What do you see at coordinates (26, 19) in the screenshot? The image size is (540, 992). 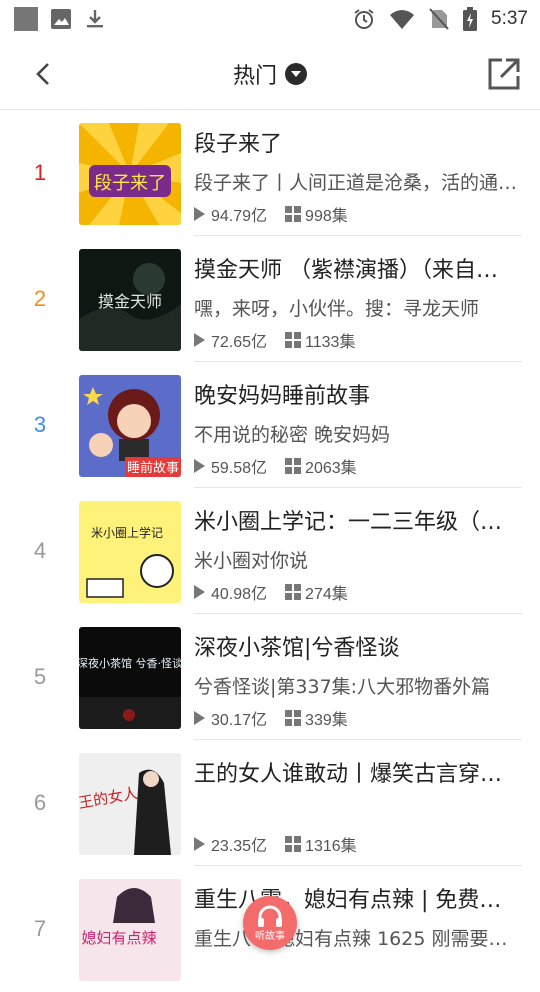 I see `app-square-icon` at bounding box center [26, 19].